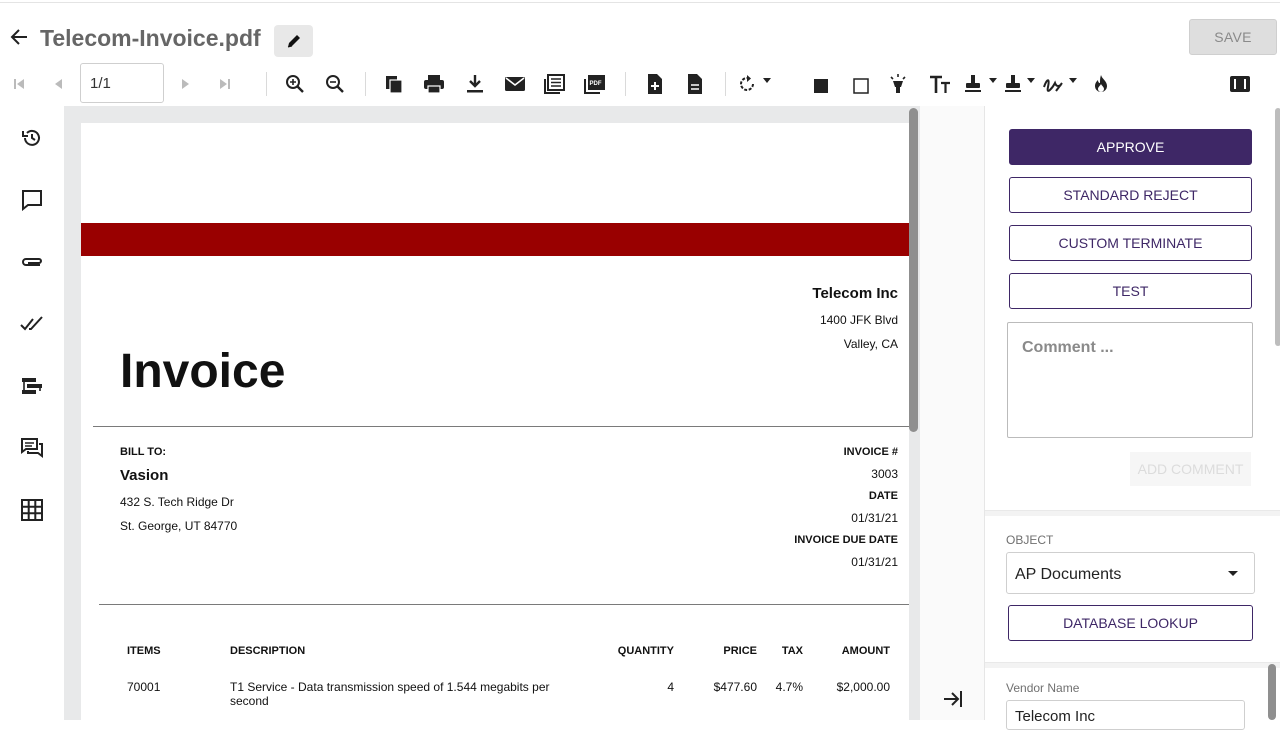 The image size is (1280, 730). Describe the element at coordinates (874, 518) in the screenshot. I see `invoice-date: 01/31/21` at that location.